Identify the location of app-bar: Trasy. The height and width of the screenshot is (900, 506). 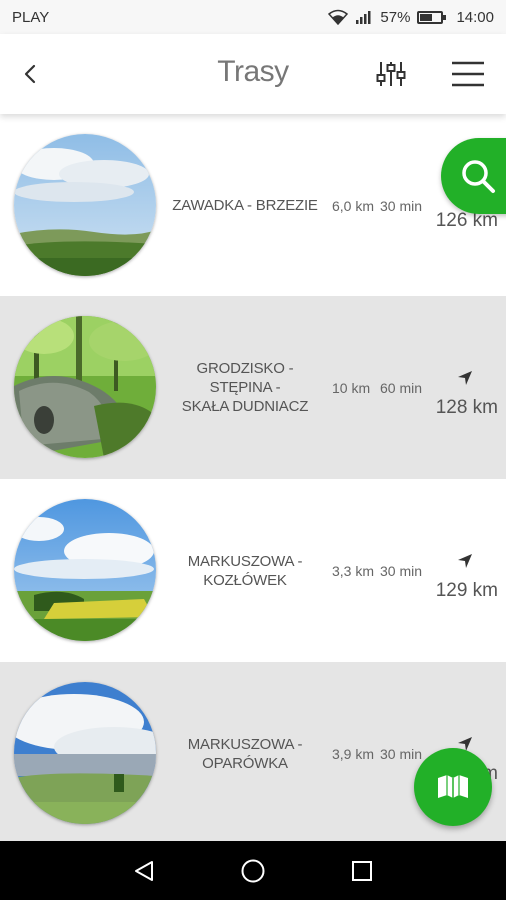
(253, 74).